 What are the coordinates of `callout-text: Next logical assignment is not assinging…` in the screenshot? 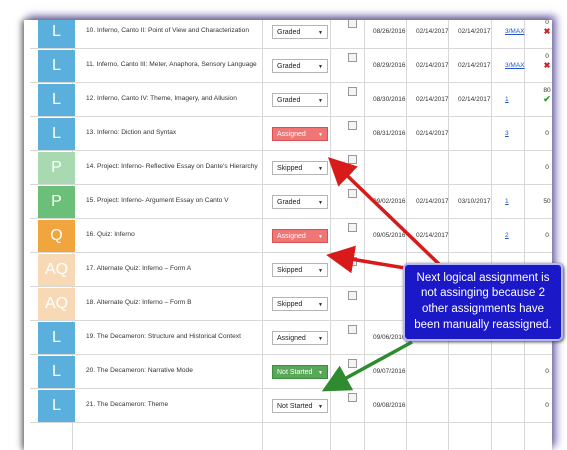 It's located at (483, 301).